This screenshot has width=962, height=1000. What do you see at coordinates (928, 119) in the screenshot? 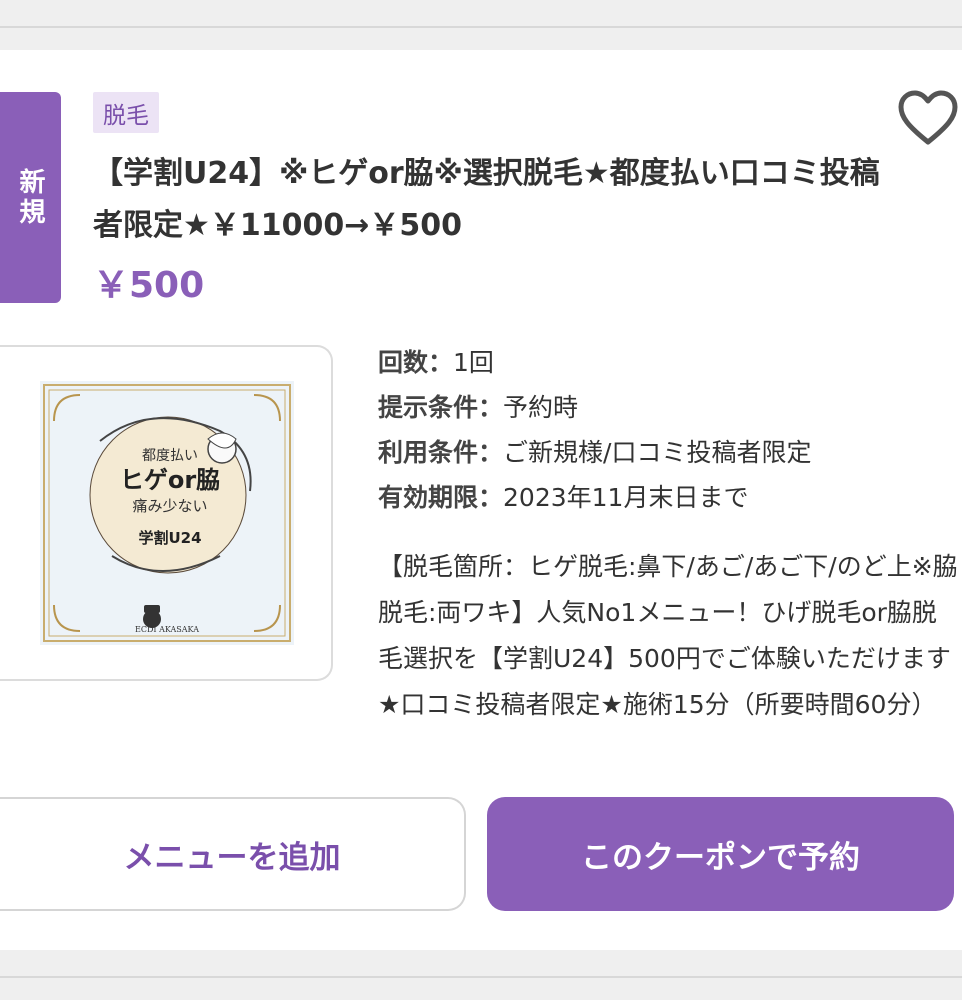
I see `heart-outline-icon` at bounding box center [928, 119].